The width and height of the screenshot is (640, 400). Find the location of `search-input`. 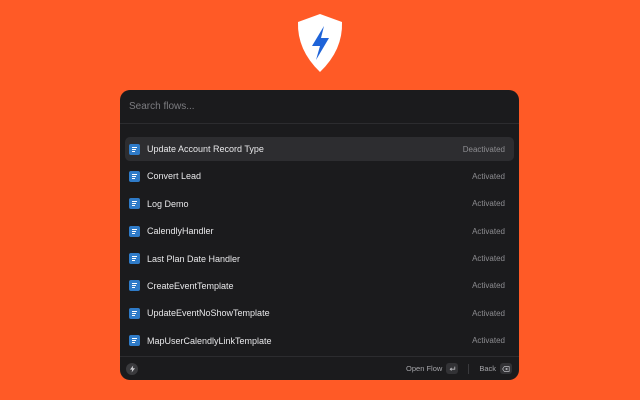

search-input is located at coordinates (319, 106).